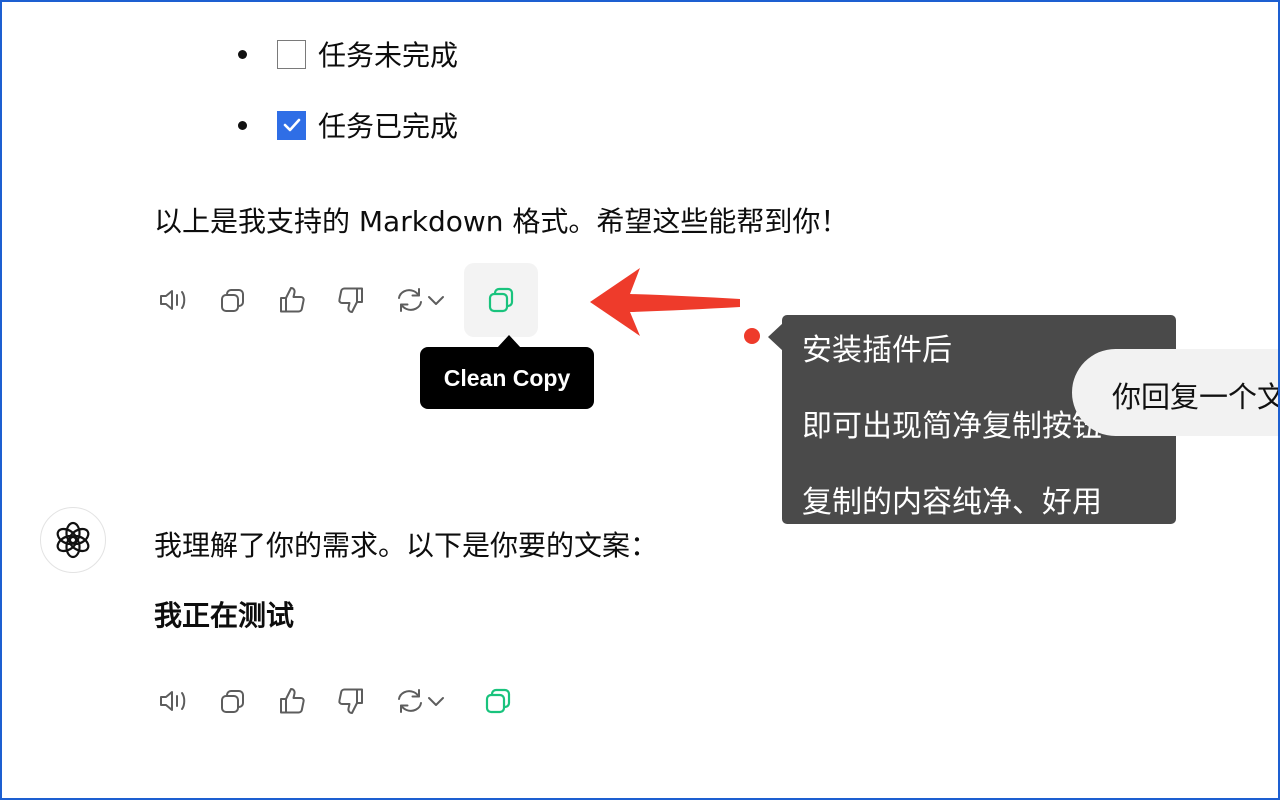 This screenshot has width=1280, height=800. Describe the element at coordinates (507, 378) in the screenshot. I see `clean-copy-tooltip: Clean Copy` at that location.